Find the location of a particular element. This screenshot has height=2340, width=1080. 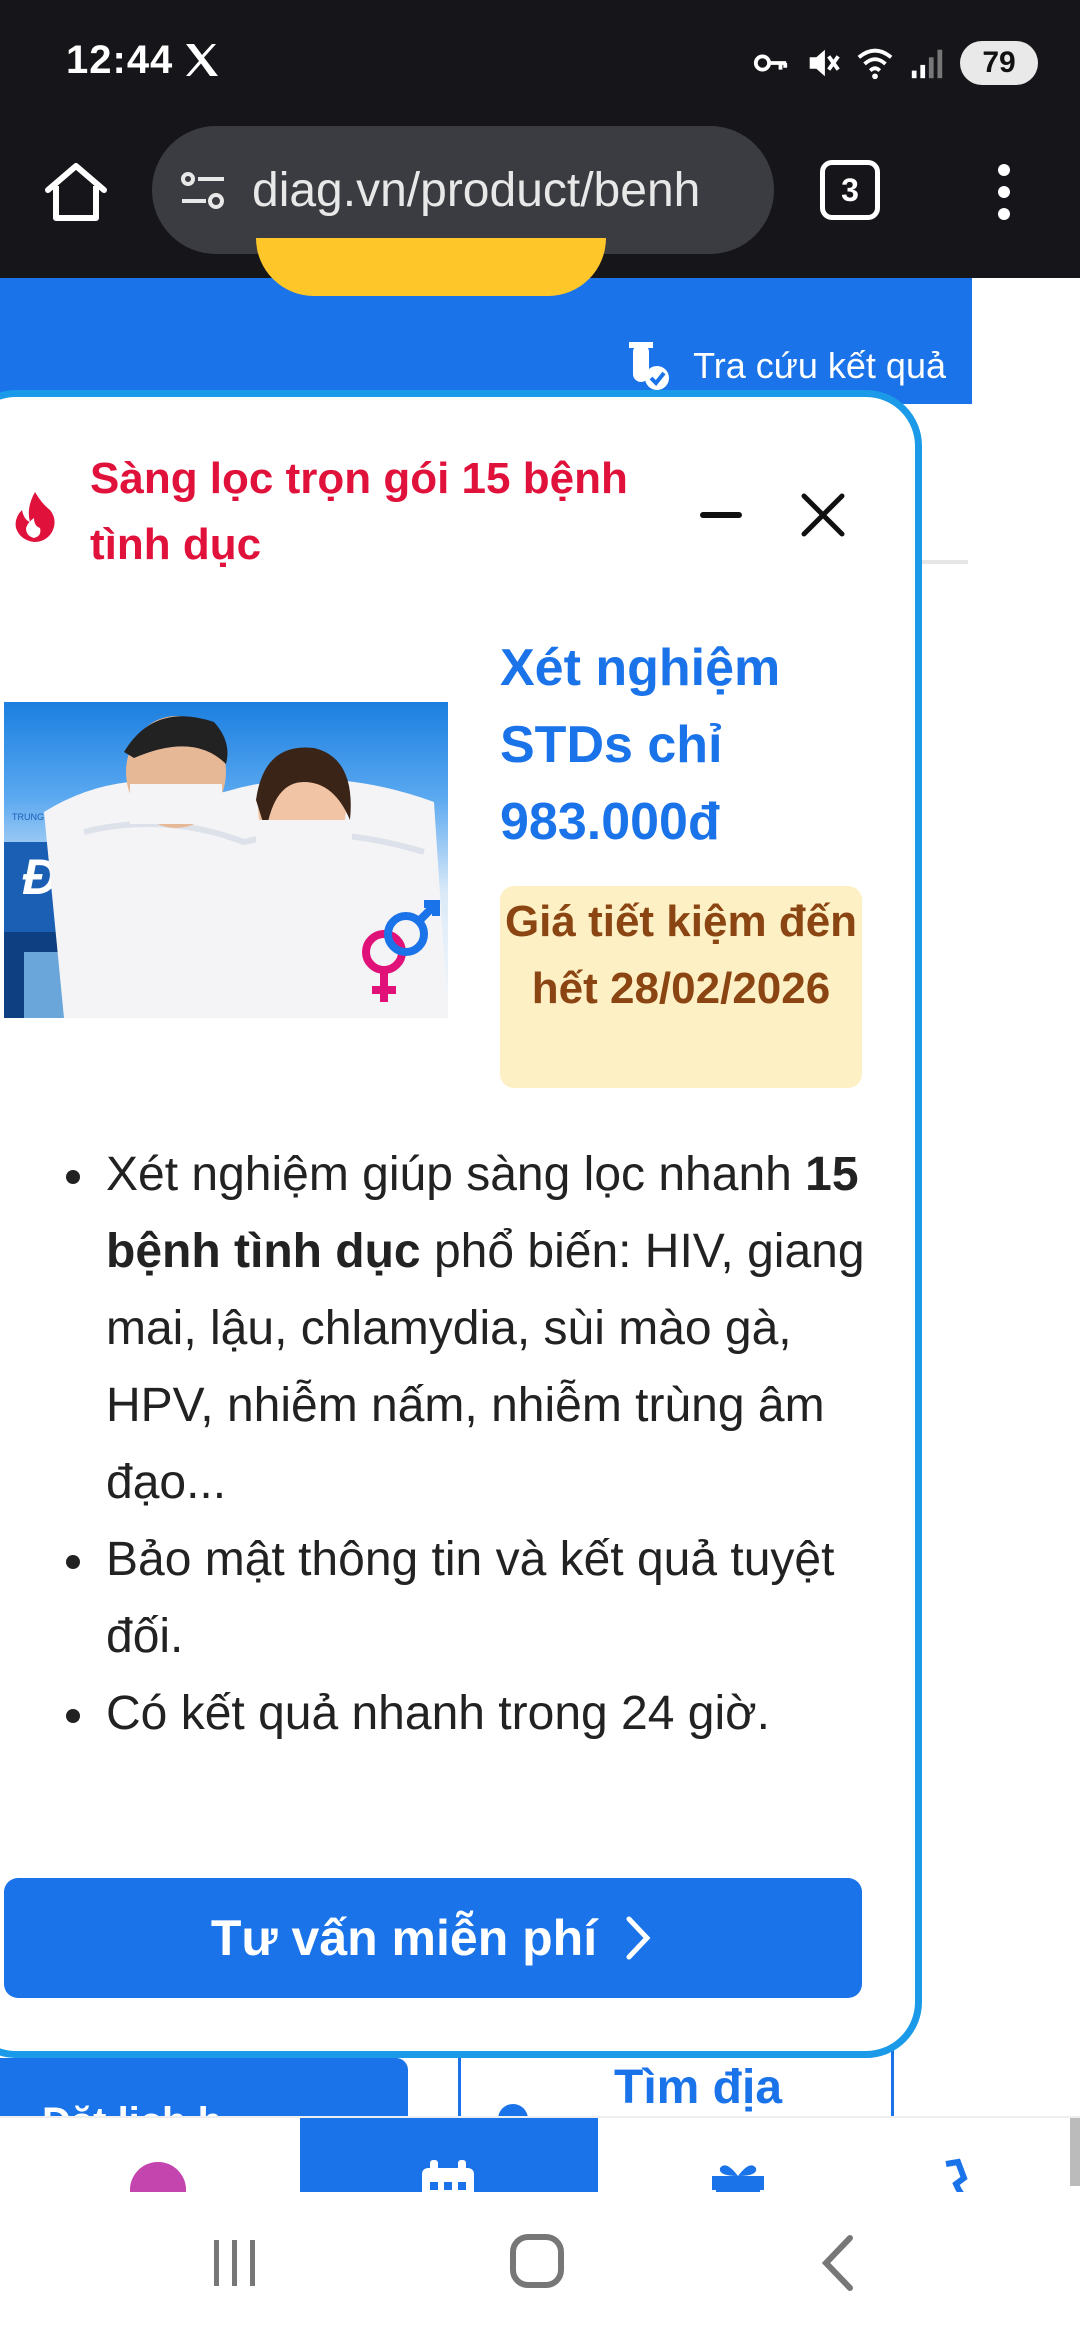

fire-icon is located at coordinates (35, 517).